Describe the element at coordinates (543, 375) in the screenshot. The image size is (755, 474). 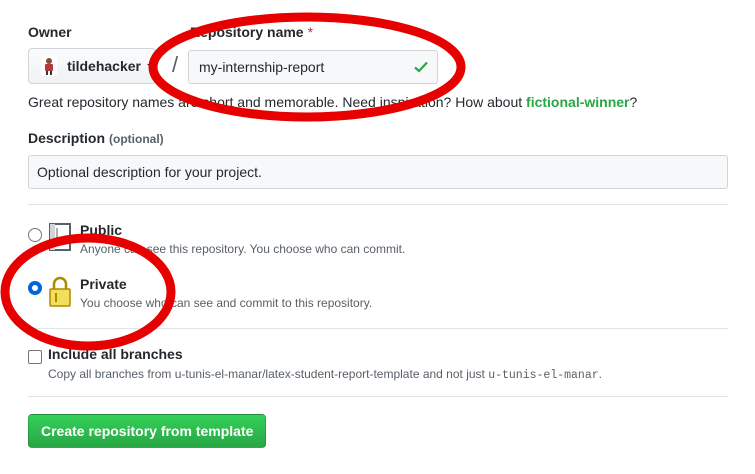
I see `branch-code: u-tunis-el-manar` at that location.